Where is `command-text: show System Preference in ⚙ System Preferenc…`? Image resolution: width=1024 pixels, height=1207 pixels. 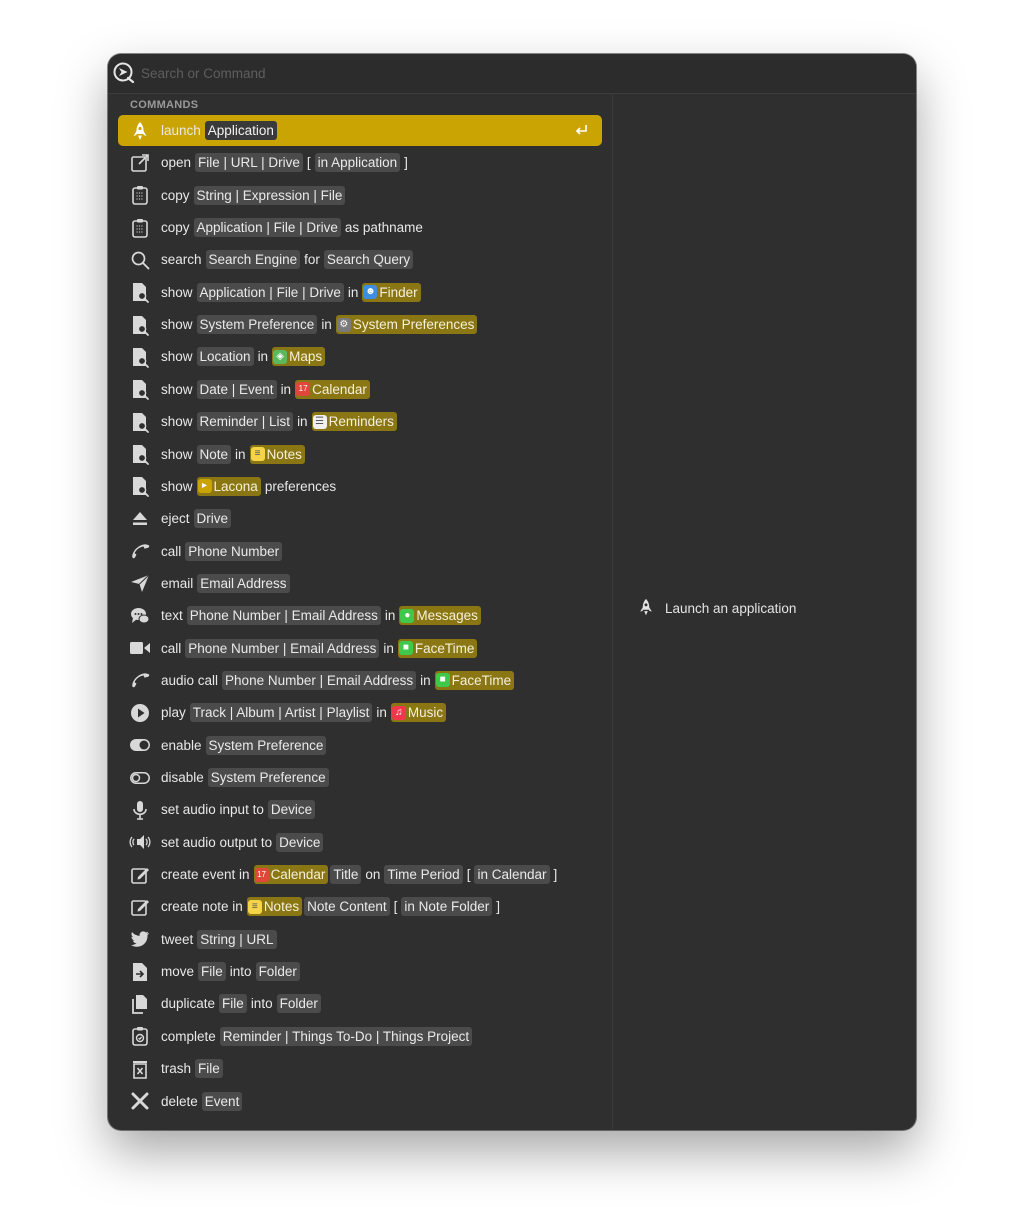 command-text: show System Preference in ⚙ System Preferenc… is located at coordinates (318, 325).